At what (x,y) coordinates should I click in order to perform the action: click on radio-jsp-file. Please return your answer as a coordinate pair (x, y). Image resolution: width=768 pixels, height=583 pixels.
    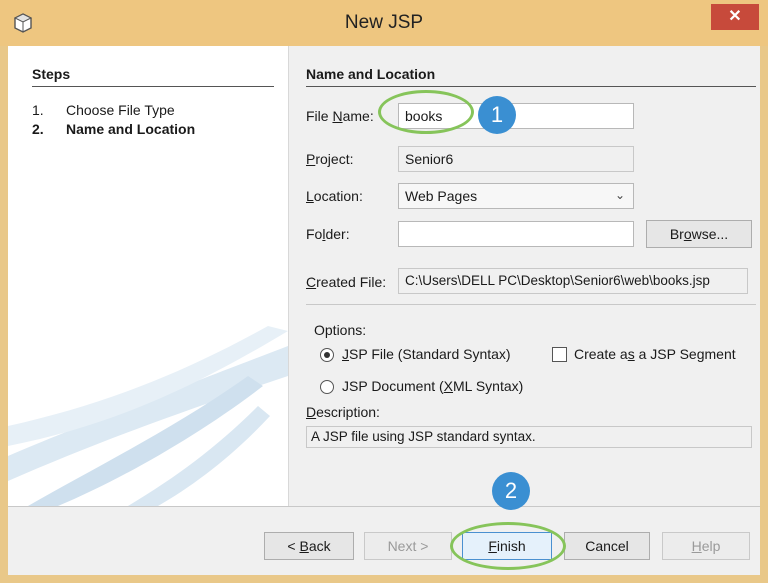
    Looking at the image, I should click on (327, 355).